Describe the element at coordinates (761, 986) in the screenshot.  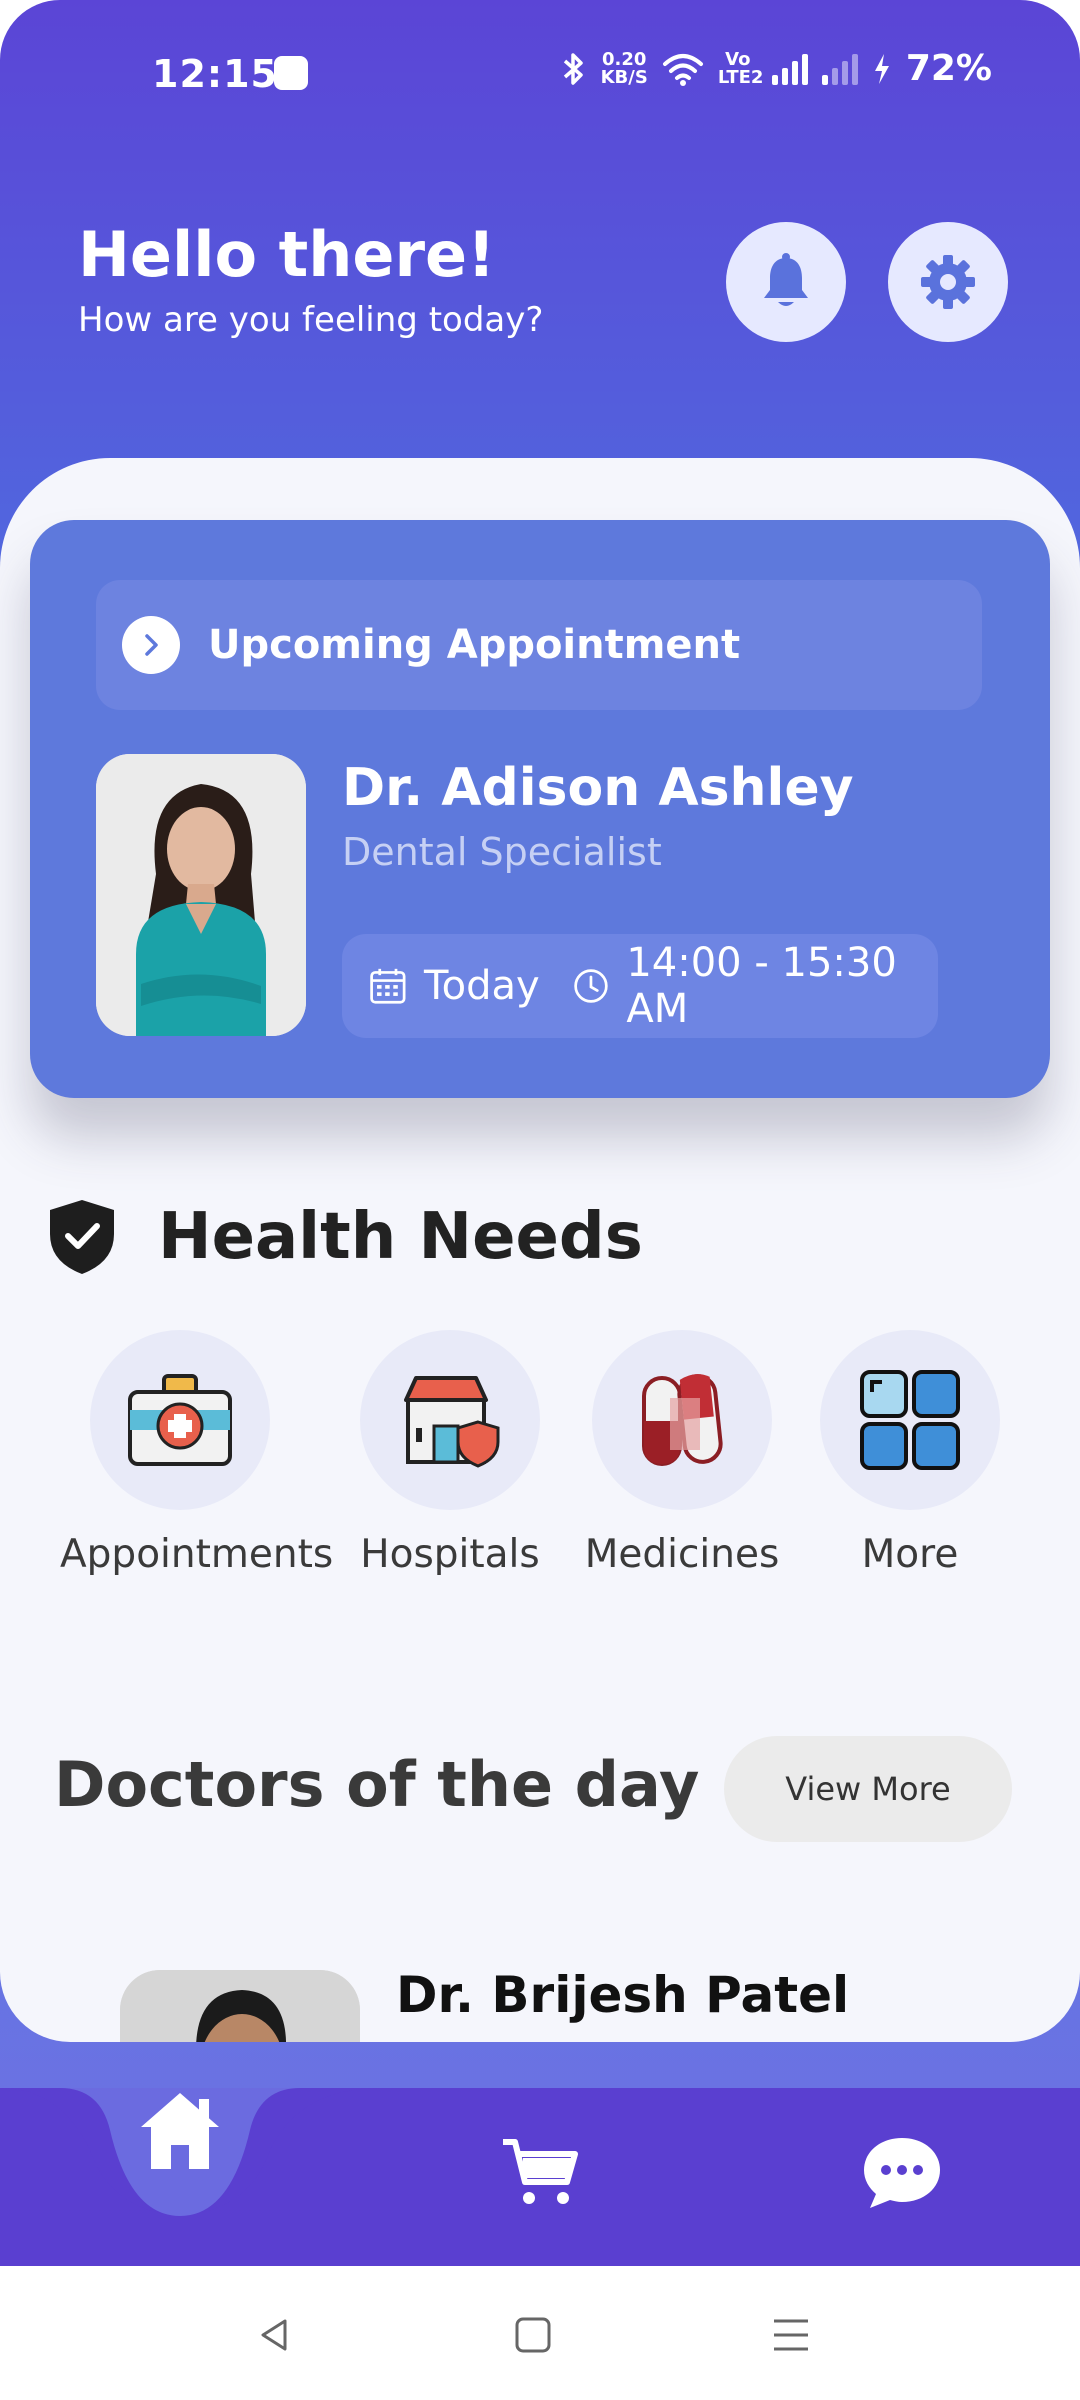
I see `appointment-time-range: 14:00 - 15:30 AM` at that location.